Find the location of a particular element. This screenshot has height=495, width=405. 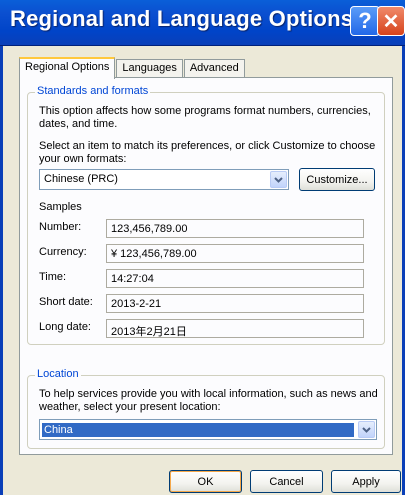

cancel-button: Cancel is located at coordinates (286, 481).